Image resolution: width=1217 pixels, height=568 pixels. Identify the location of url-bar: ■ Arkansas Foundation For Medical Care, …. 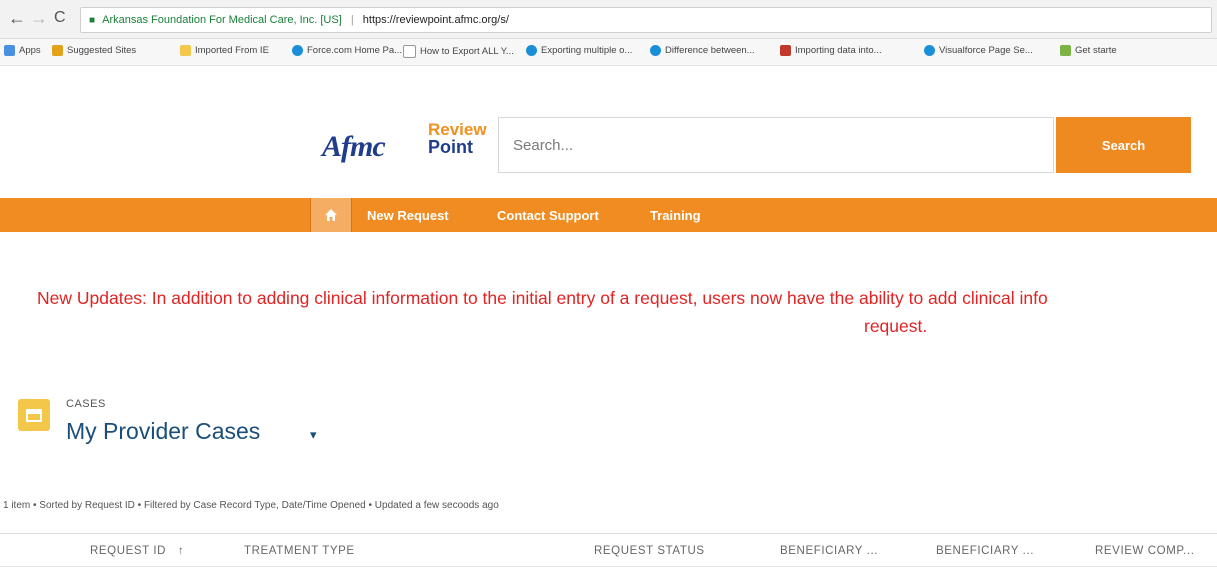
(646, 20).